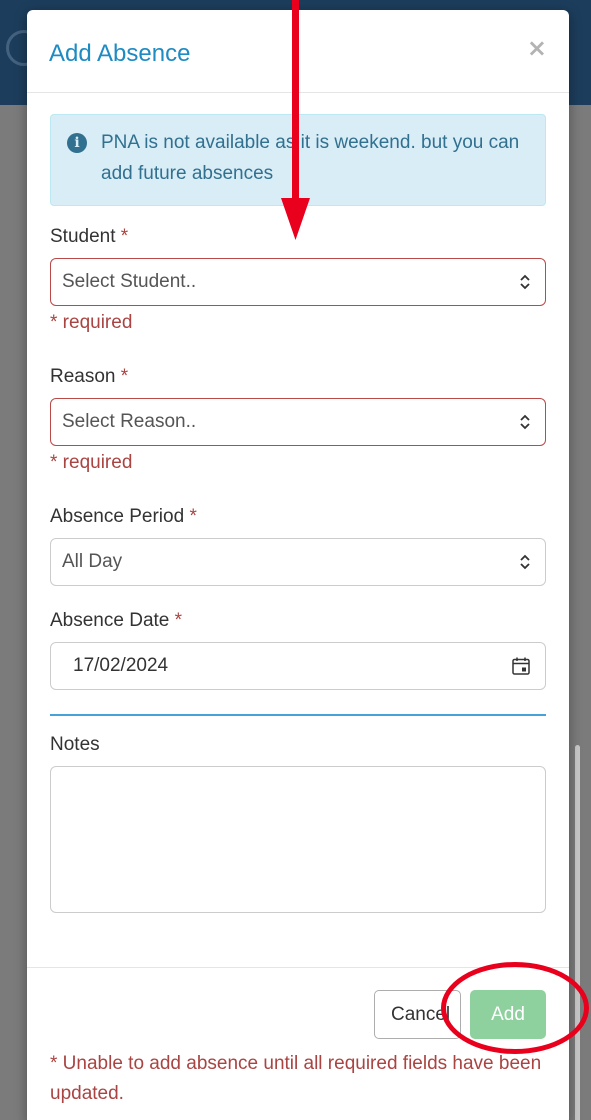  What do you see at coordinates (417, 1014) in the screenshot?
I see `cancel-button: Cancel` at bounding box center [417, 1014].